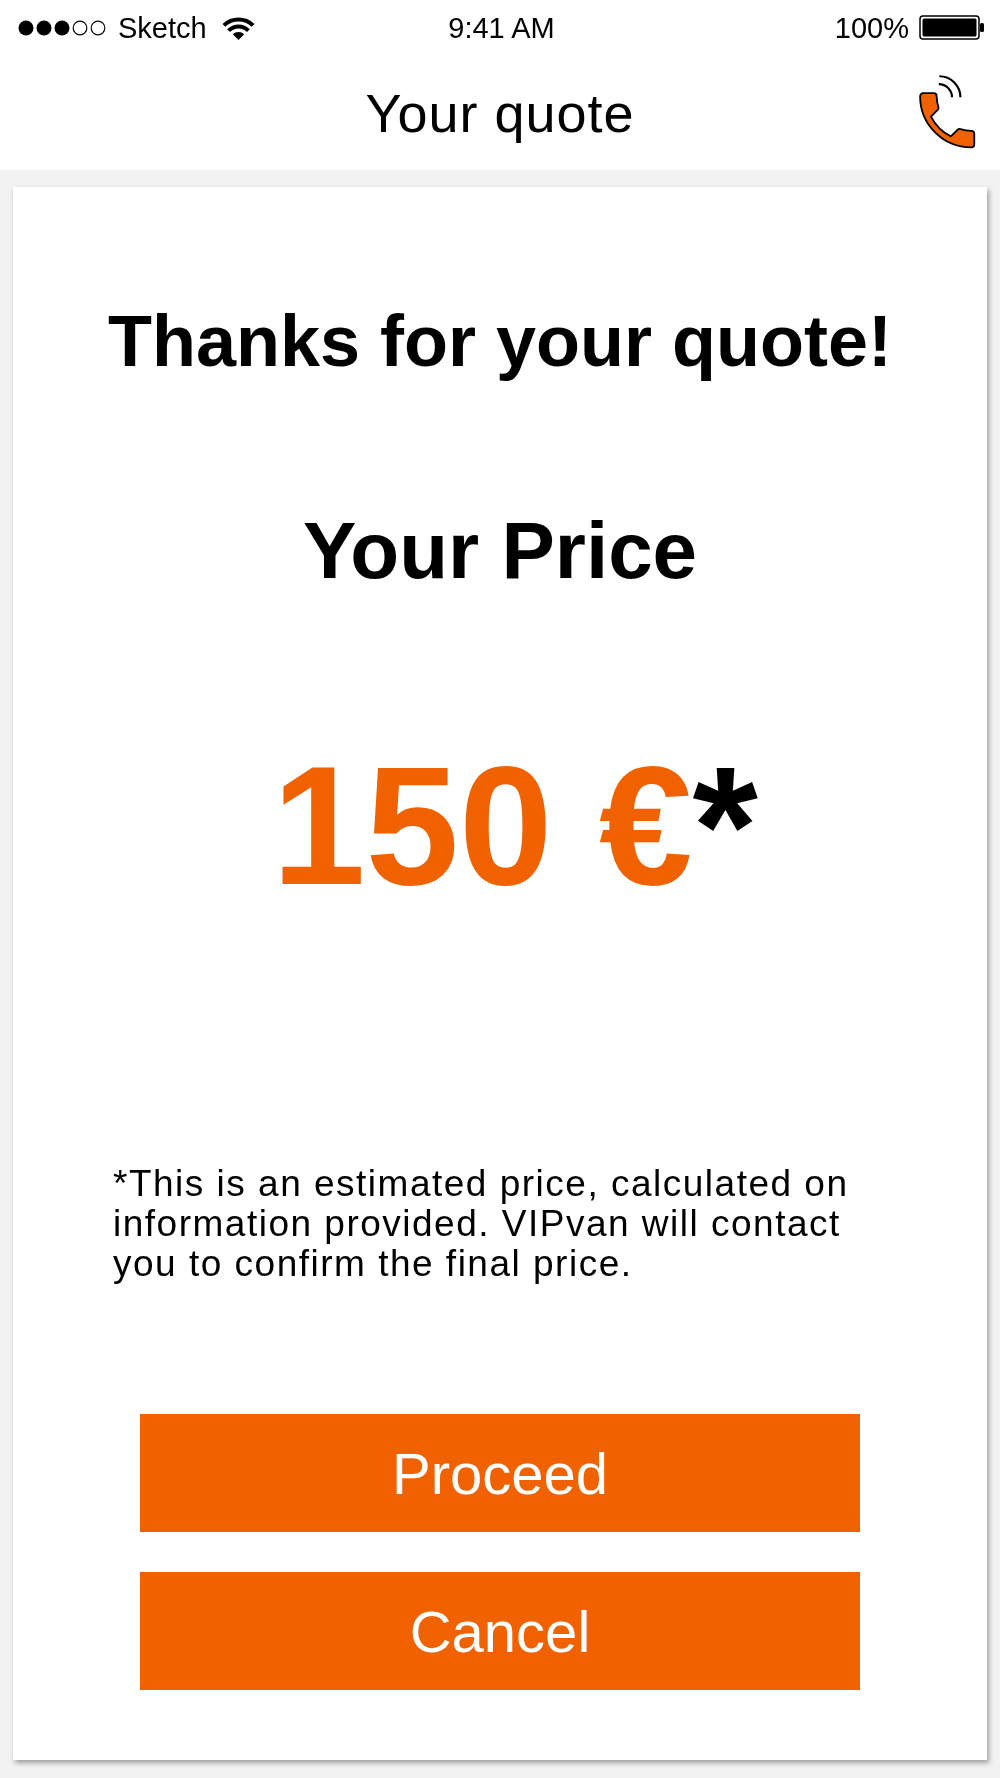 The height and width of the screenshot is (1778, 1000). Describe the element at coordinates (500, 551) in the screenshot. I see `price-label: Your Price` at that location.